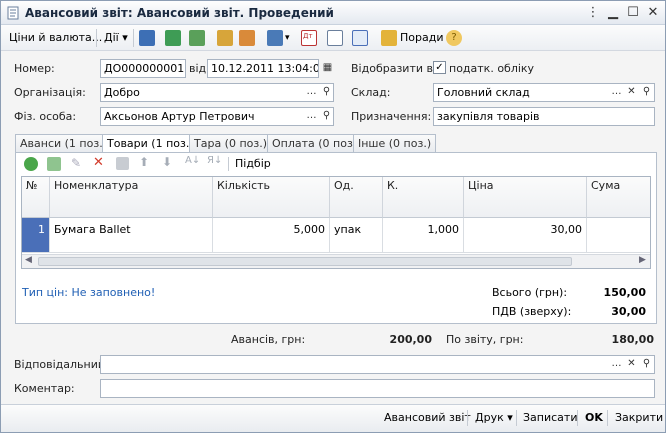 This screenshot has height=433, width=666. Describe the element at coordinates (439, 67) in the screenshot. I see `tax-accounting-checkbox: ✓` at that location.